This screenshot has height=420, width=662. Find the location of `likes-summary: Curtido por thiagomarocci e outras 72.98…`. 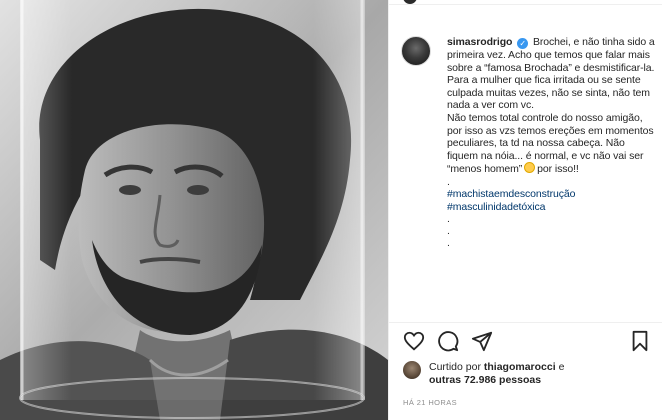

likes-summary: Curtido por thiagomarocci e outras 72.98… is located at coordinates (528, 374).